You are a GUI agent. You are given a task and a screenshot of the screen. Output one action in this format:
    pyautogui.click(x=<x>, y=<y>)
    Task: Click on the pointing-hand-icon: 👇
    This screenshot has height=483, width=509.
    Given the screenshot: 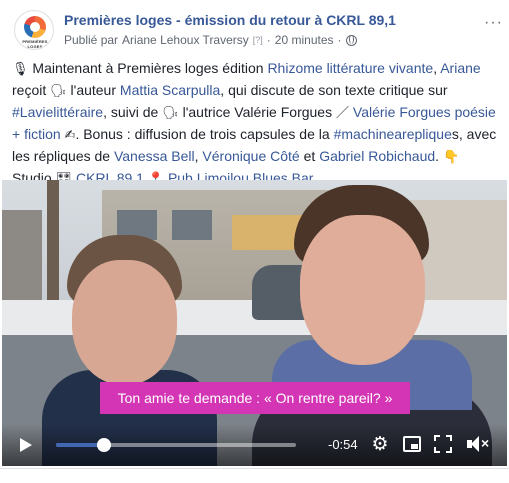 What is the action you would take?
    pyautogui.click(x=451, y=157)
    